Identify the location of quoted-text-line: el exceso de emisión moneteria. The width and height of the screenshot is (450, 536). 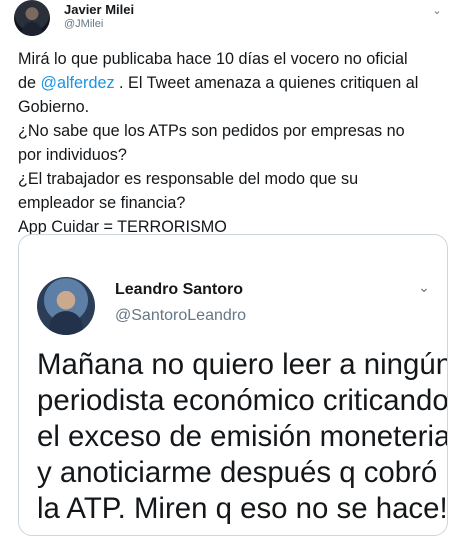
(242, 436).